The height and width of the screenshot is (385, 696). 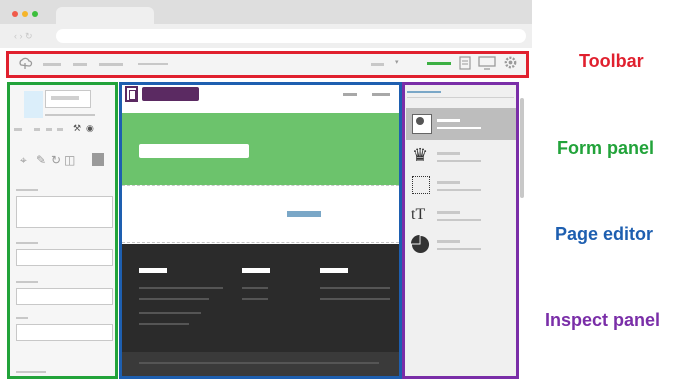 I want to click on inspect-panel-label: Inspect panel, so click(x=603, y=320).